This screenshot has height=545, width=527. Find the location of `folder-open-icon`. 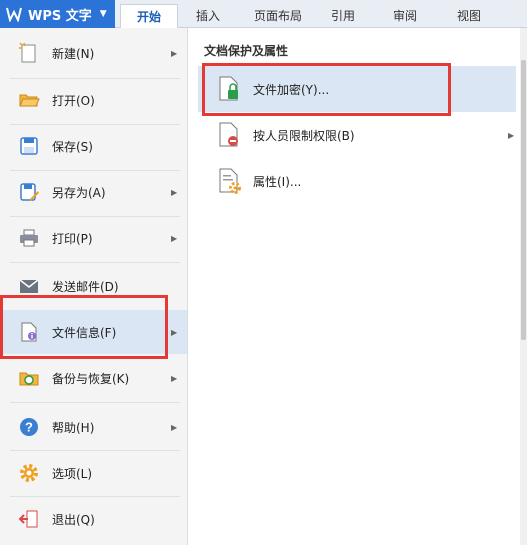

folder-open-icon is located at coordinates (29, 100).